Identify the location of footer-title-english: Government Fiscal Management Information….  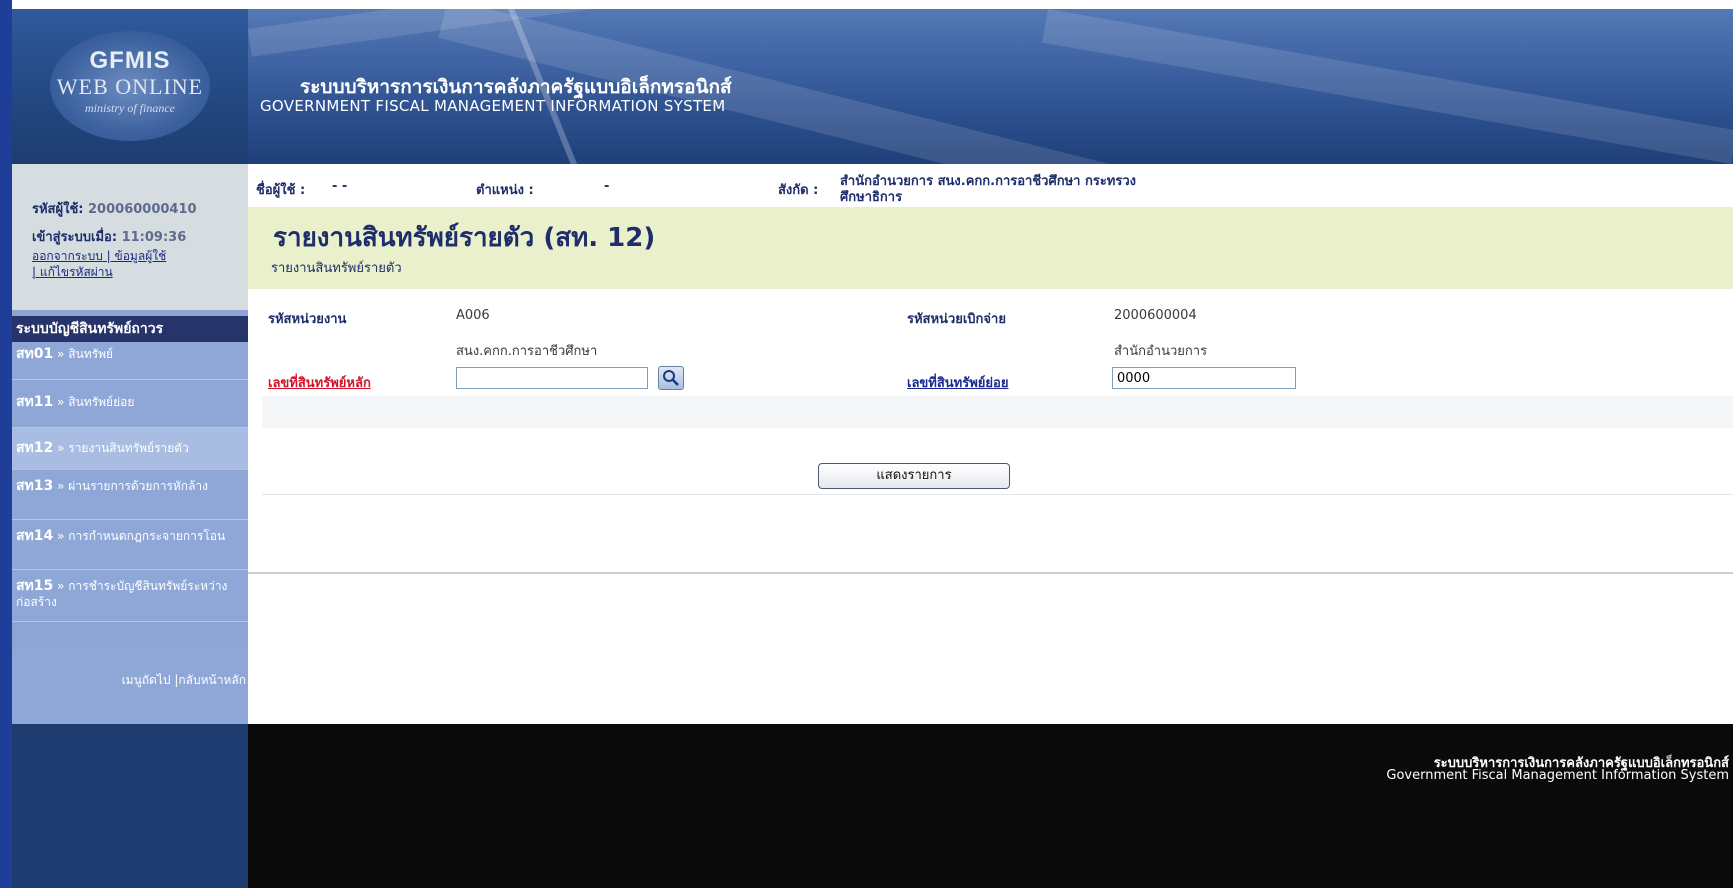
(1557, 775).